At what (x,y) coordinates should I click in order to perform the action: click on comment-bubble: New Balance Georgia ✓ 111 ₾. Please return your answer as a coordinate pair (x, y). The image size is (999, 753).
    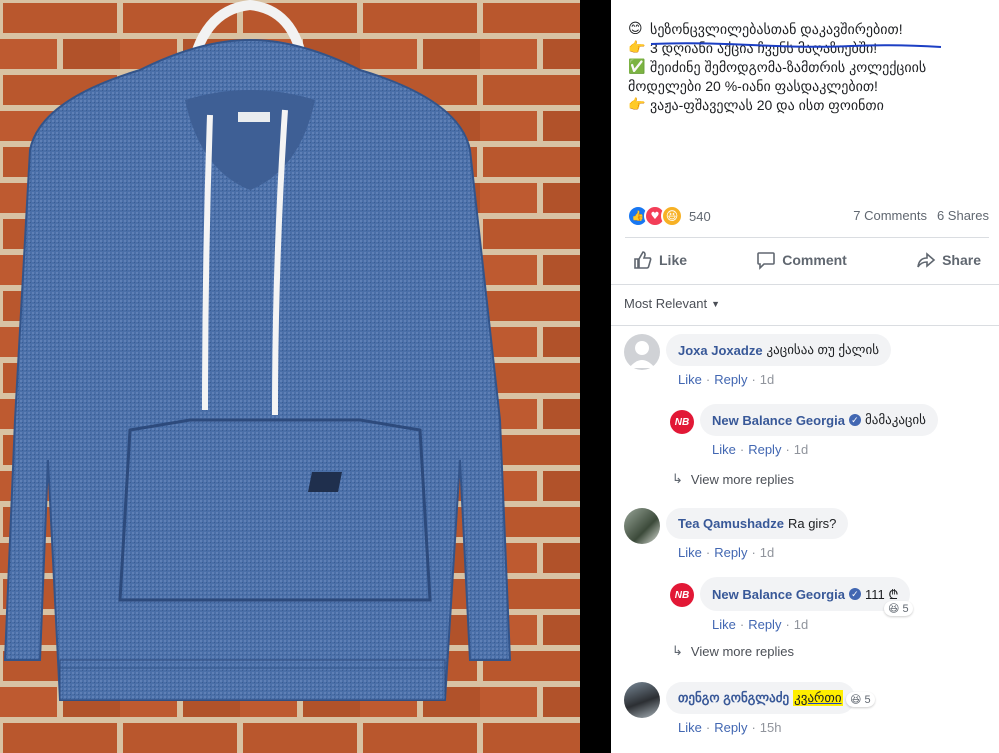
    Looking at the image, I should click on (805, 594).